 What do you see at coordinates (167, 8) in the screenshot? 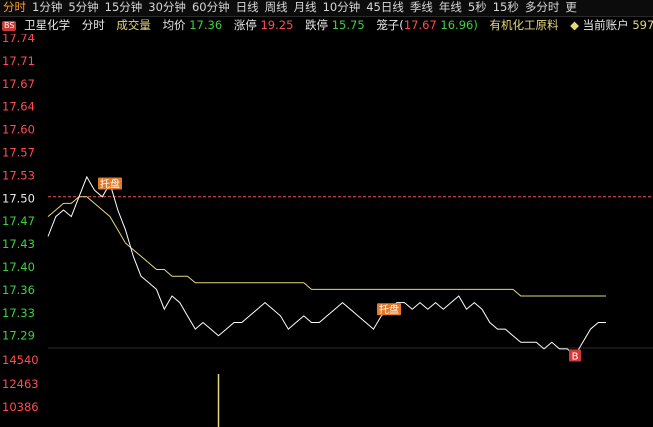
I see `tab-4: 30分钟` at bounding box center [167, 8].